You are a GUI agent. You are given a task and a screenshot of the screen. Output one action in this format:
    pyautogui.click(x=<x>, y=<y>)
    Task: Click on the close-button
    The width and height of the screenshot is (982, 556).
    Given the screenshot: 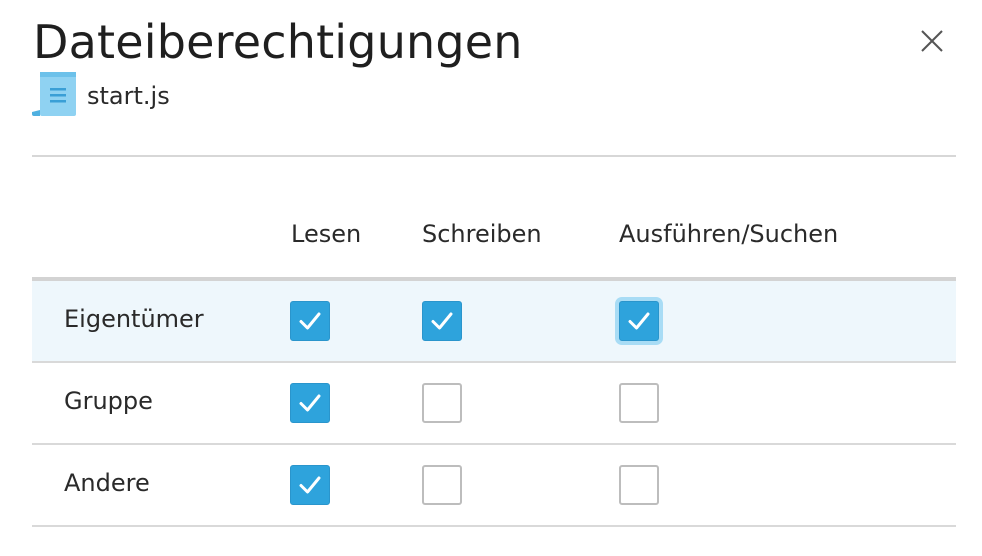 What is the action you would take?
    pyautogui.click(x=932, y=41)
    